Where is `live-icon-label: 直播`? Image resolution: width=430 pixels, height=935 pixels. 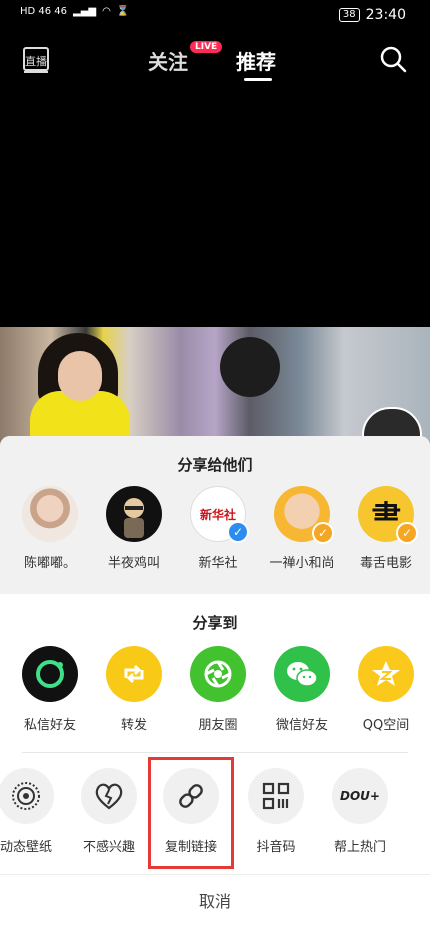 live-icon-label: 直播 is located at coordinates (36, 61).